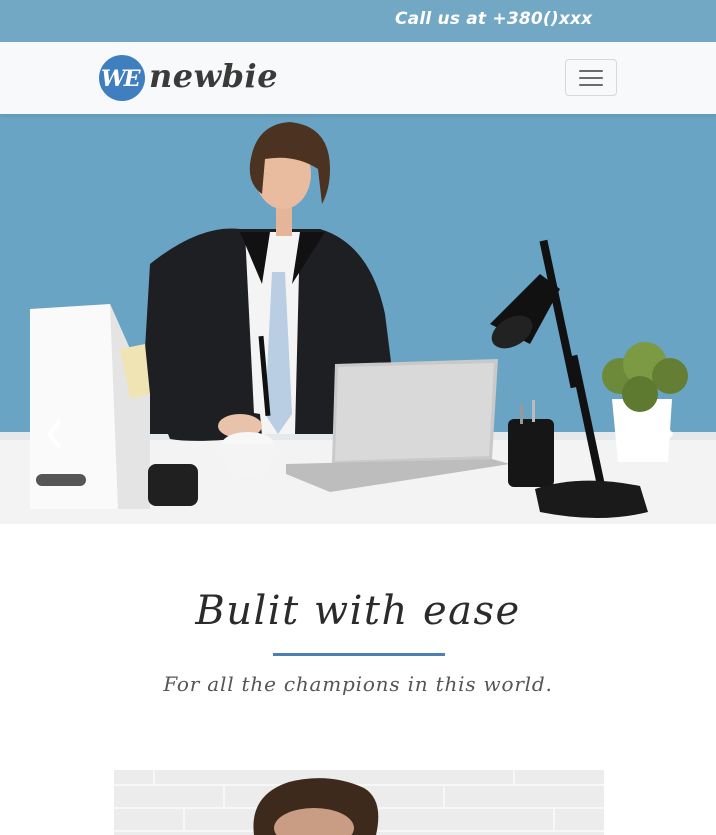 The height and width of the screenshot is (835, 716). I want to click on call-us-text: Call us at +380()xxx, so click(494, 19).